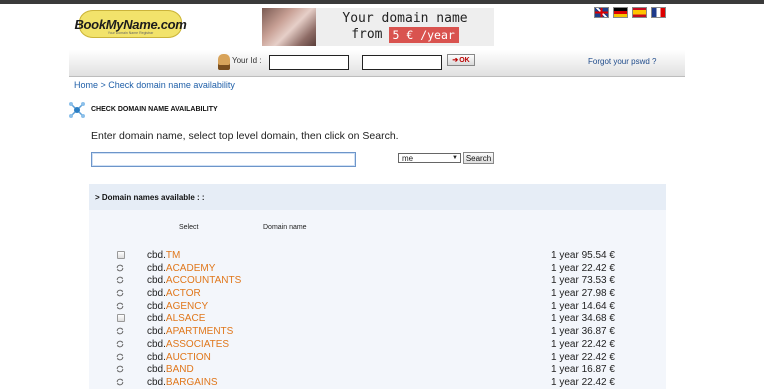 The width and height of the screenshot is (764, 390). What do you see at coordinates (583, 294) in the screenshot?
I see `domain-price: 1 year 27.98 €` at bounding box center [583, 294].